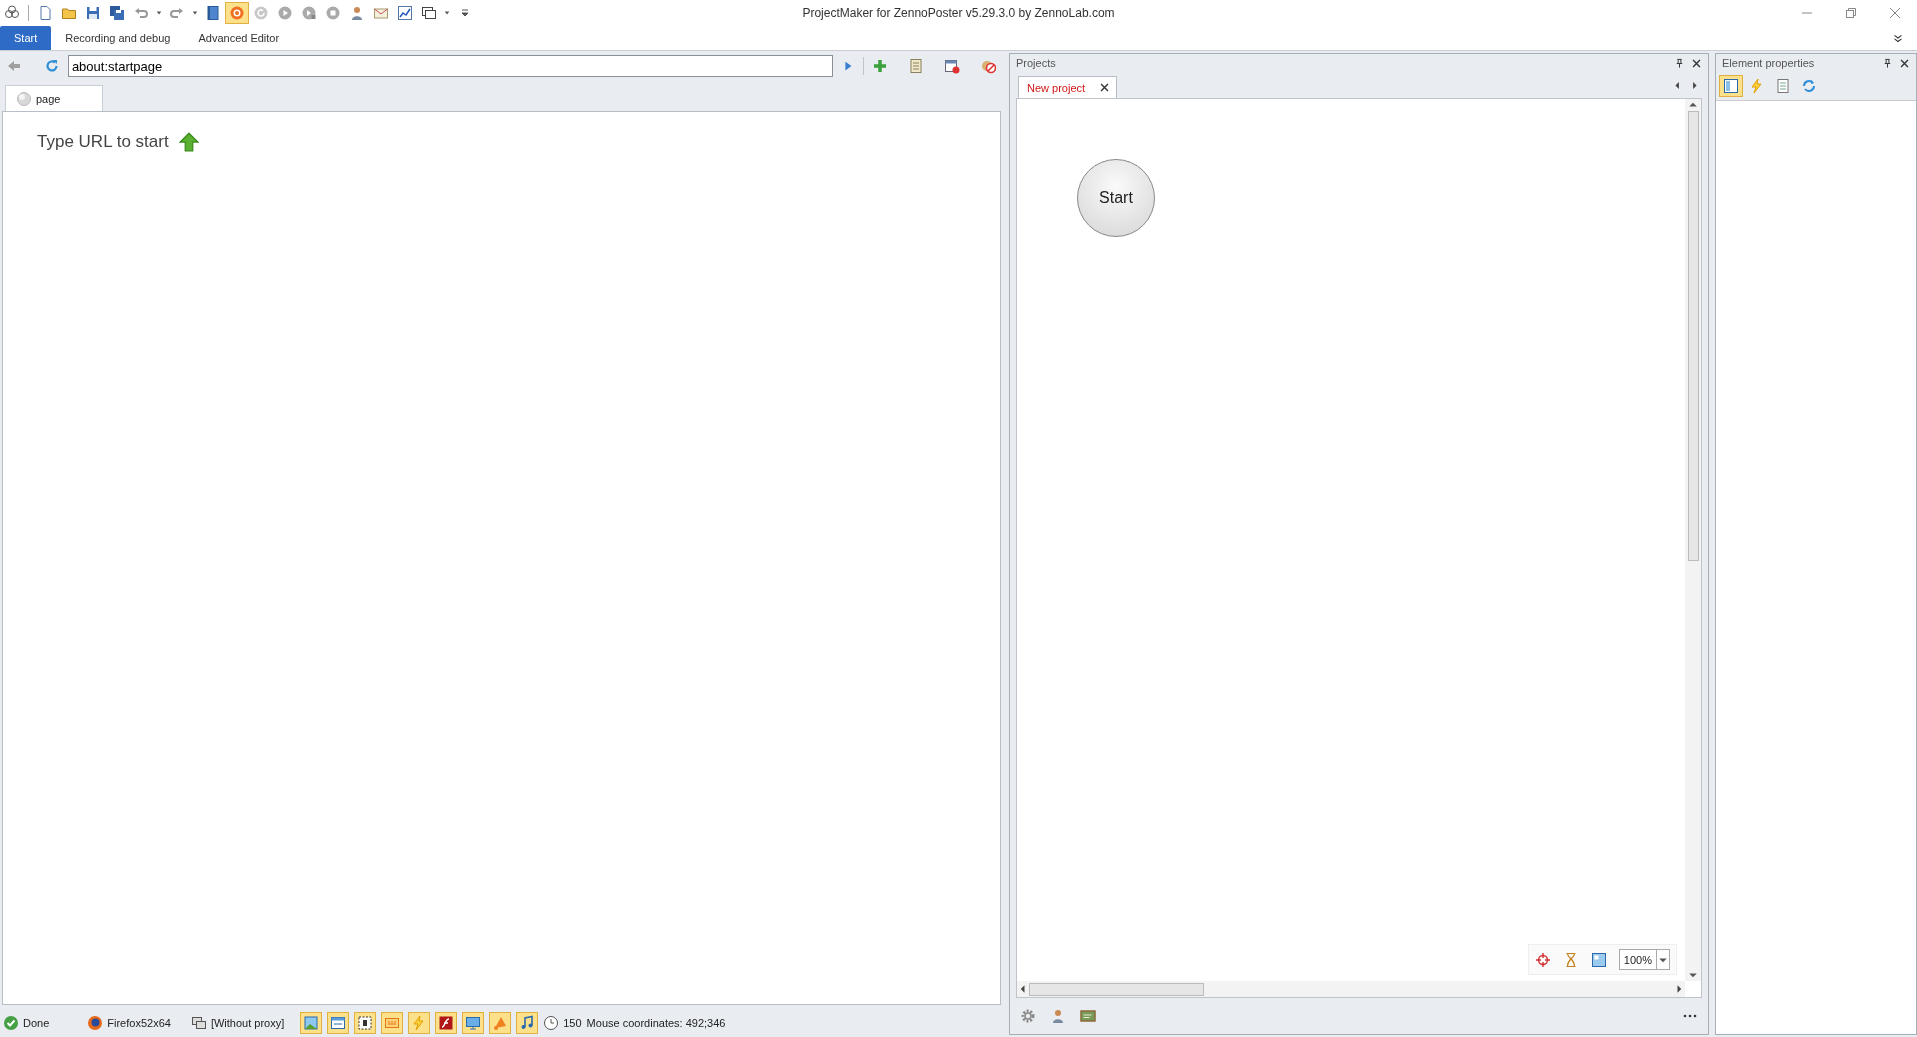 Image resolution: width=1917 pixels, height=1037 pixels. Describe the element at coordinates (405, 13) in the screenshot. I see `chart-icon` at that location.